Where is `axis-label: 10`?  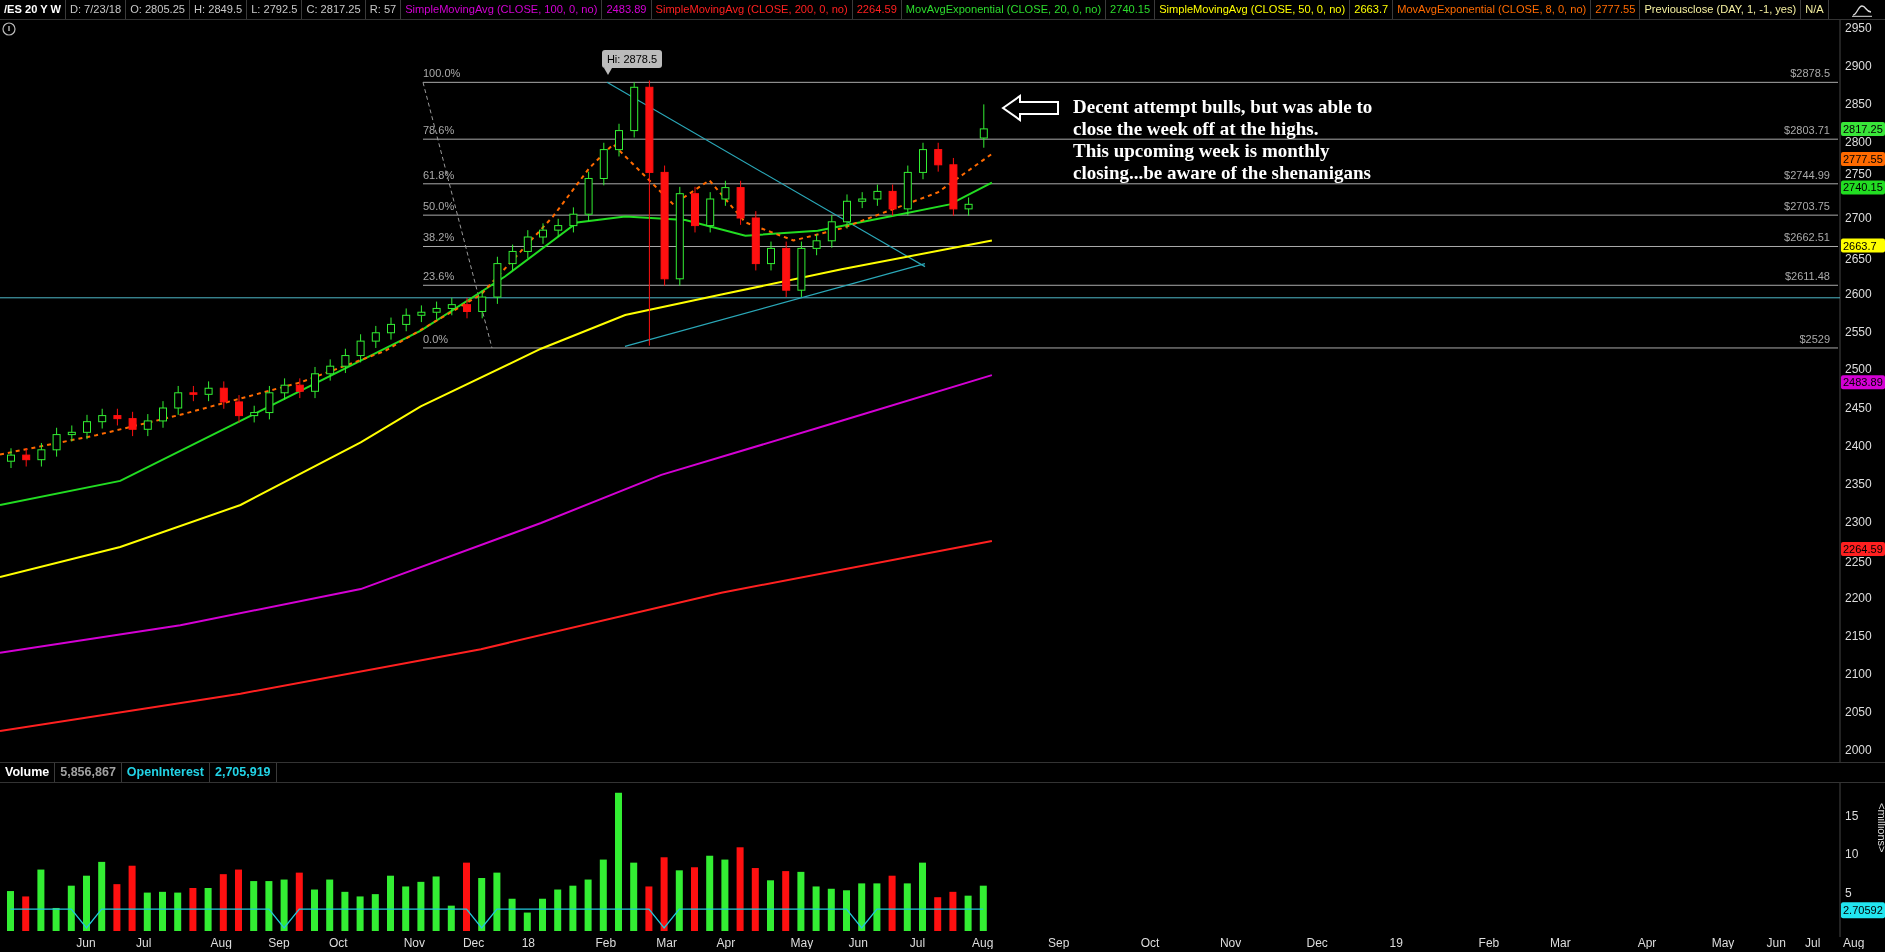
axis-label: 10 is located at coordinates (1852, 854).